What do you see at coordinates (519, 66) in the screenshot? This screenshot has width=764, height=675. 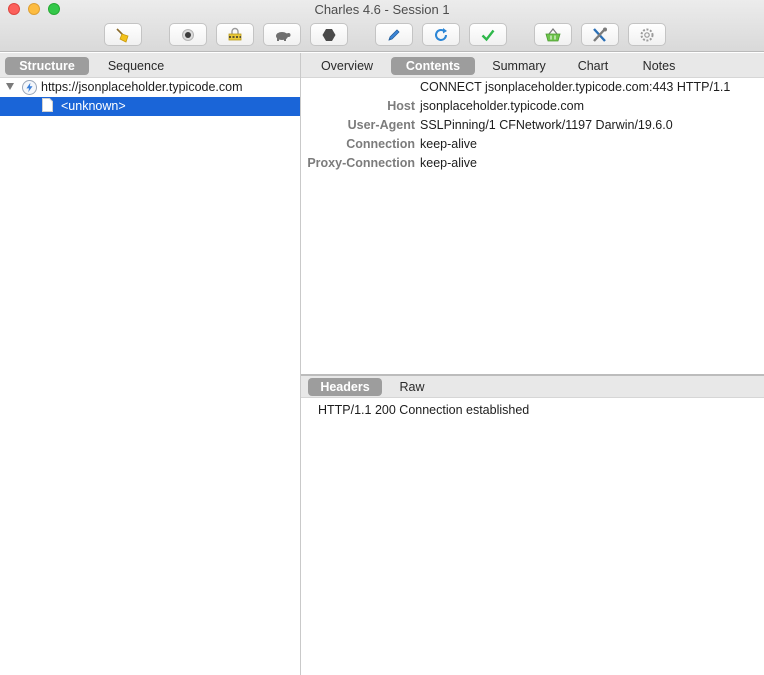 I see `tab-summary: Summary` at bounding box center [519, 66].